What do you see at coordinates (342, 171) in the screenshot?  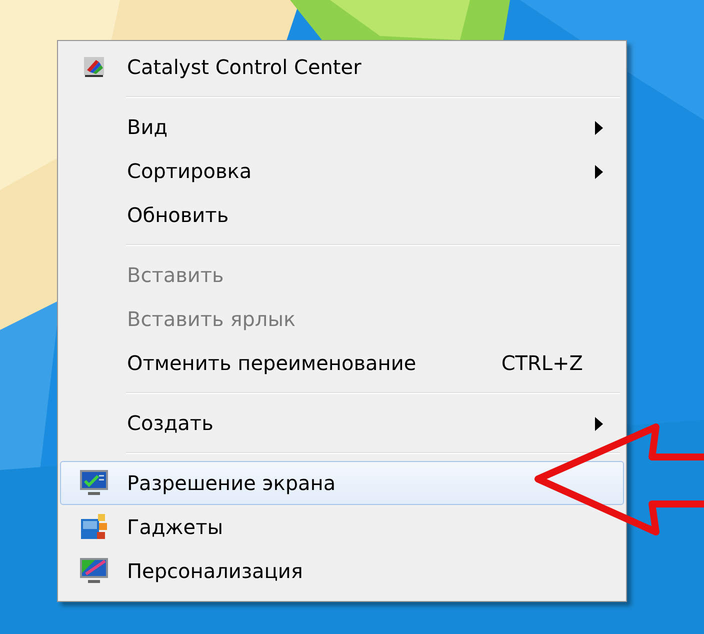 I see `menu-item: Сортировка` at bounding box center [342, 171].